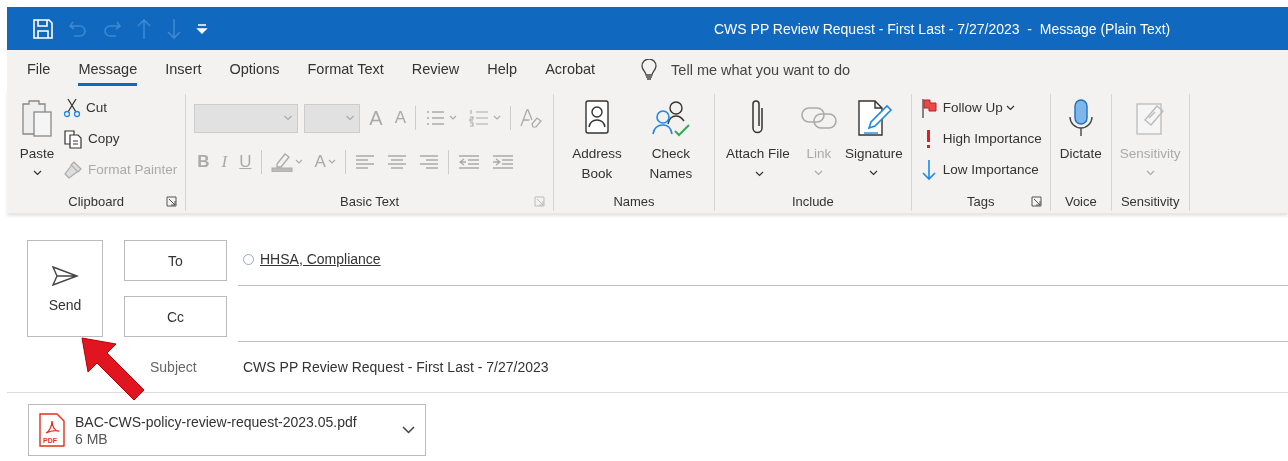  I want to click on ribbon-button: Low Importance, so click(980, 169).